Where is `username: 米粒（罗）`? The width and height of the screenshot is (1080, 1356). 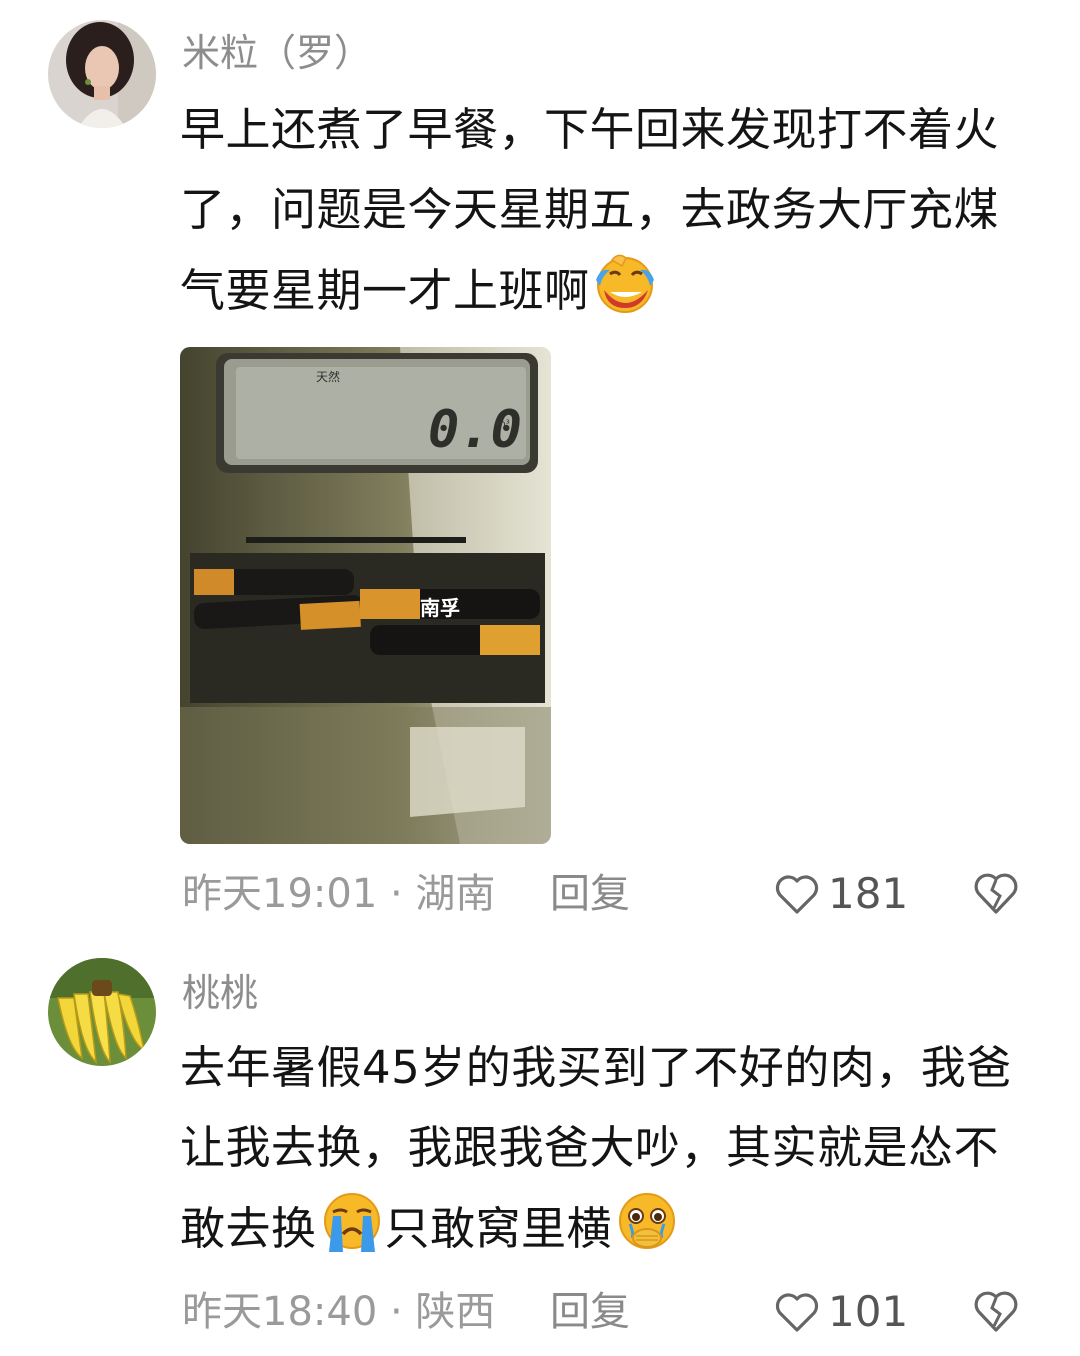
username: 米粒（罗） is located at coordinates (277, 53).